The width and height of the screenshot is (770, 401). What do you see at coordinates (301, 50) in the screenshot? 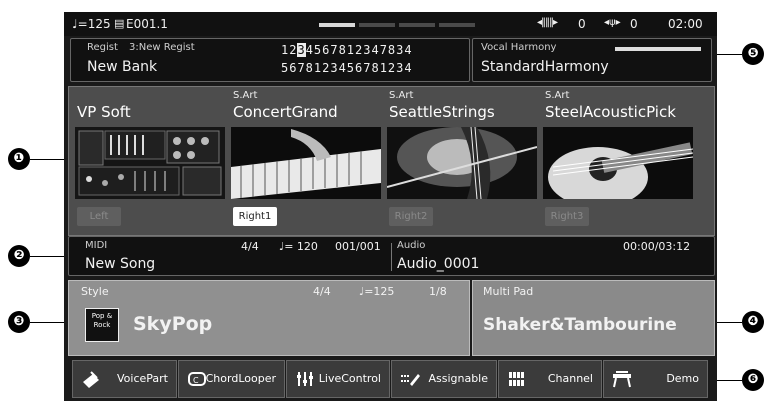
I see `regist-selected: 3` at bounding box center [301, 50].